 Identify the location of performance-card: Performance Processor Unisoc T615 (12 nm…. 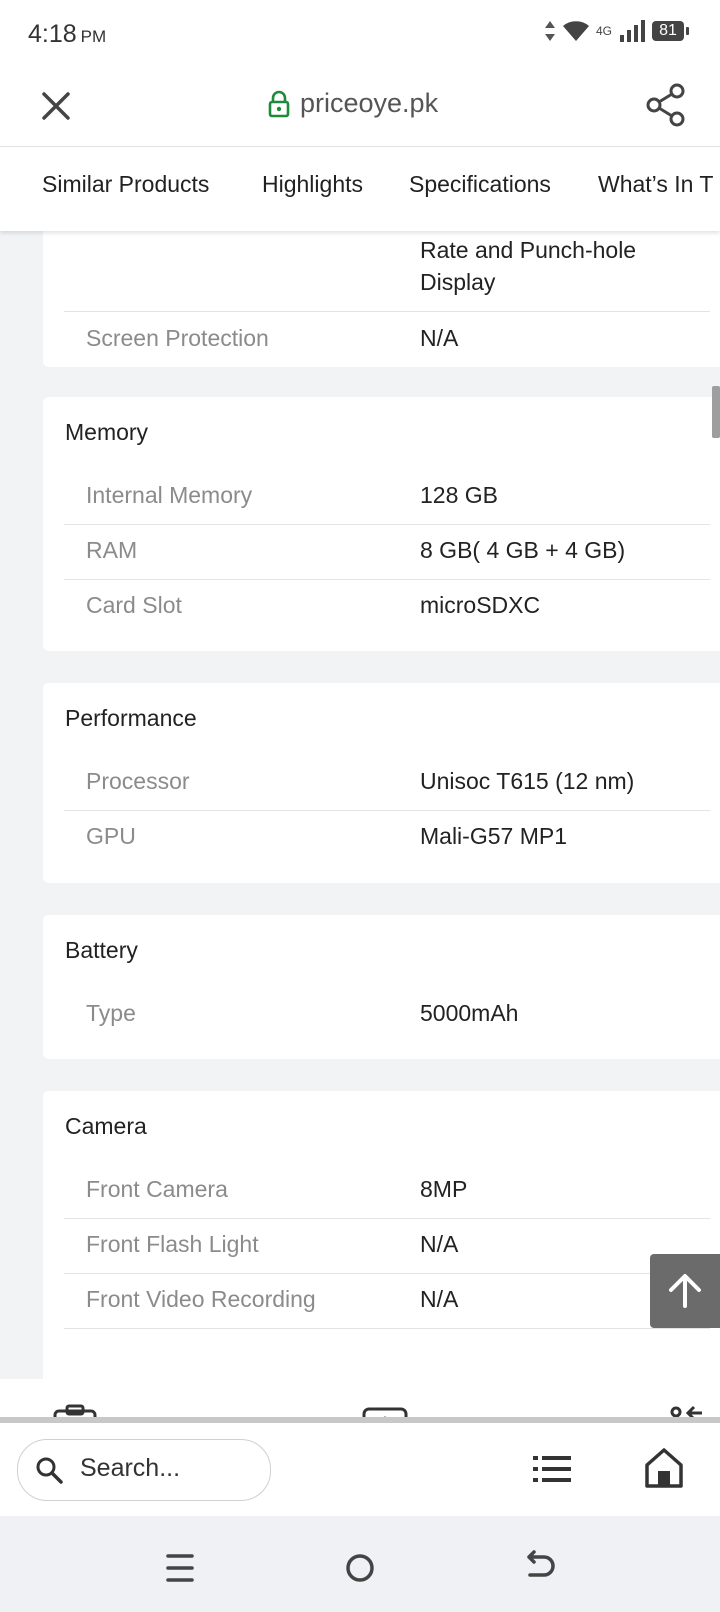
(381, 783).